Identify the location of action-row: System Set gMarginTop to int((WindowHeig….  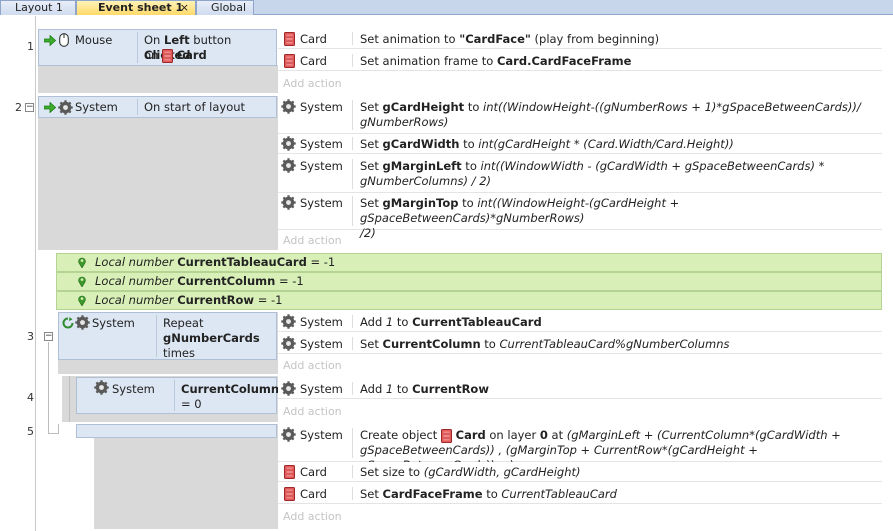
(580, 216).